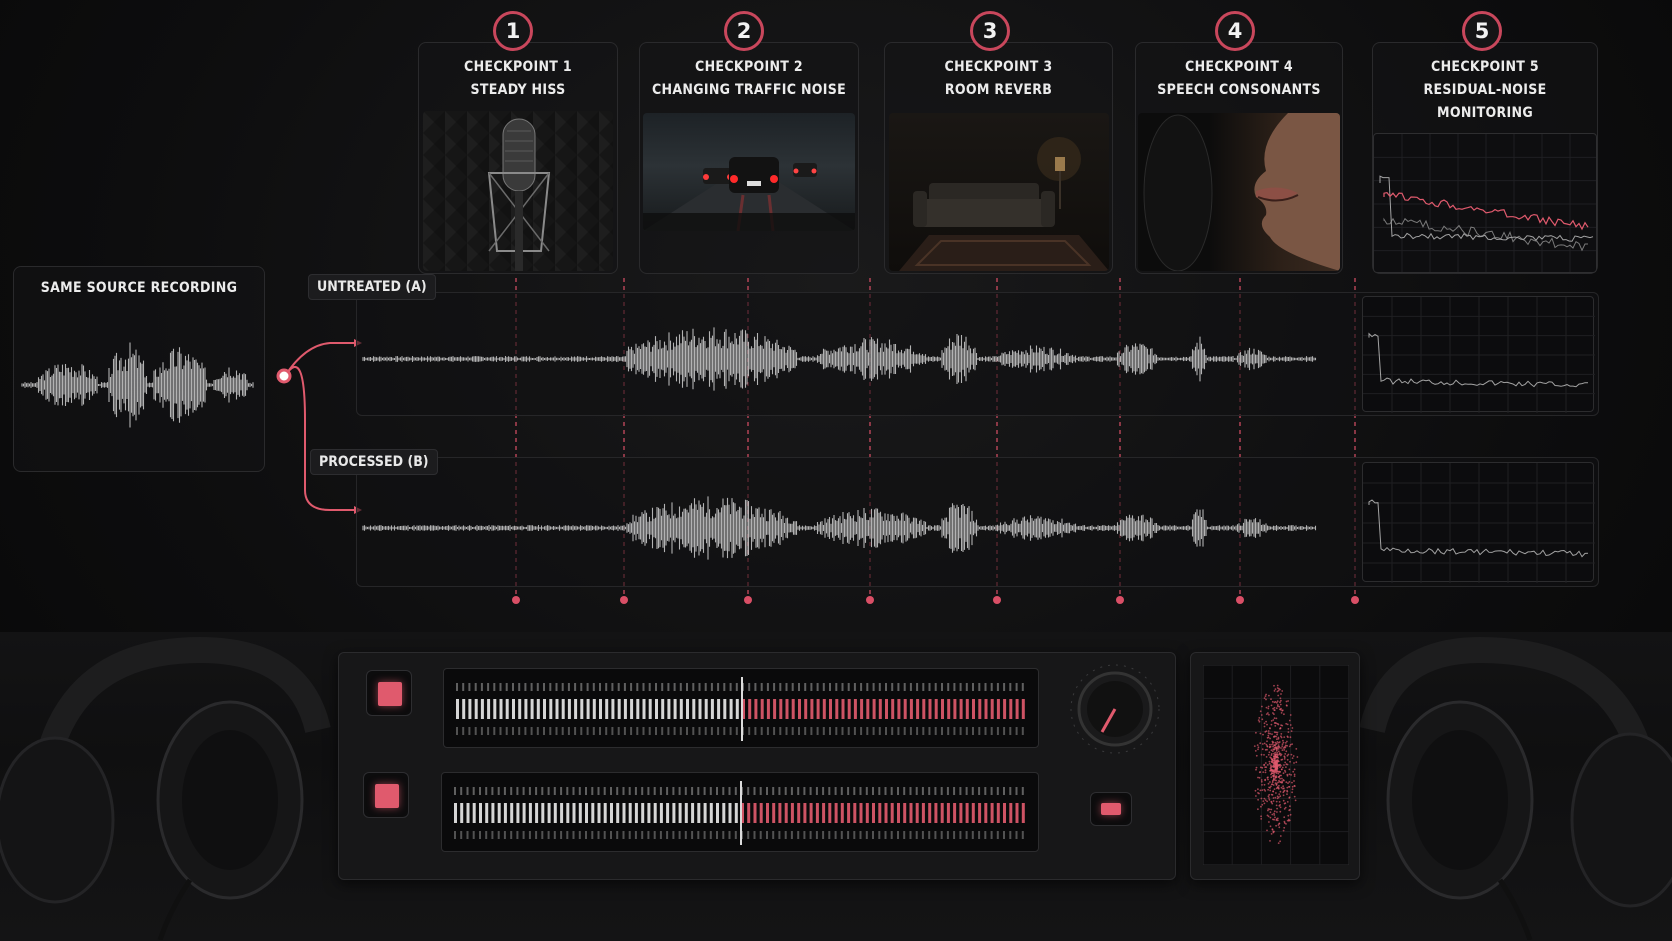 Image resolution: width=1672 pixels, height=941 pixels. I want to click on untreated-spectrum, so click(1478, 354).